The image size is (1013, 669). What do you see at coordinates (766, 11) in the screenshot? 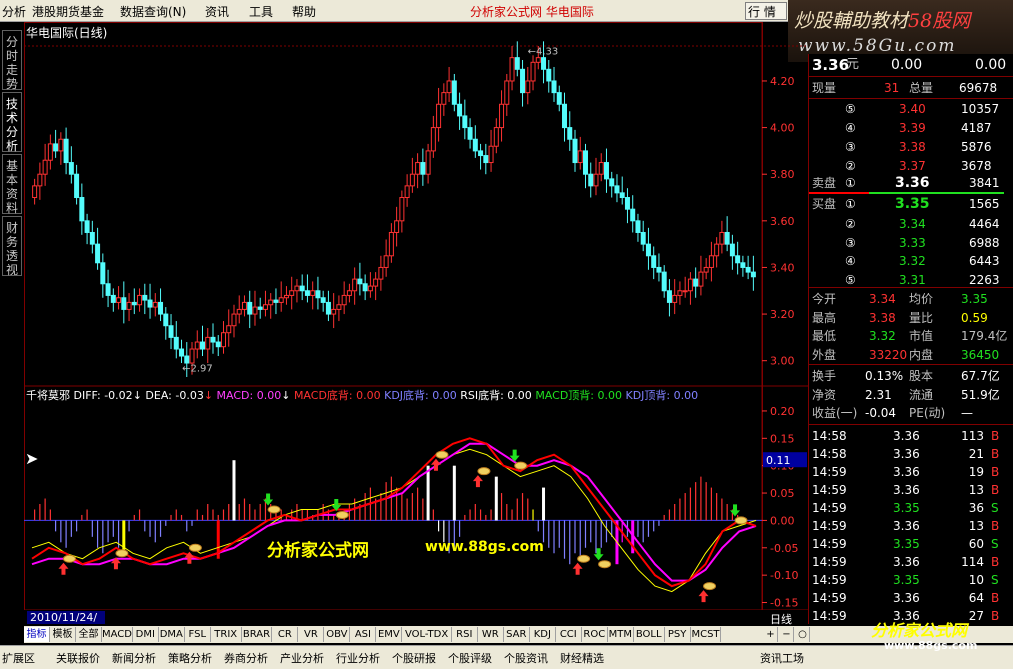
I see `quote-button: 行 情` at bounding box center [766, 11].